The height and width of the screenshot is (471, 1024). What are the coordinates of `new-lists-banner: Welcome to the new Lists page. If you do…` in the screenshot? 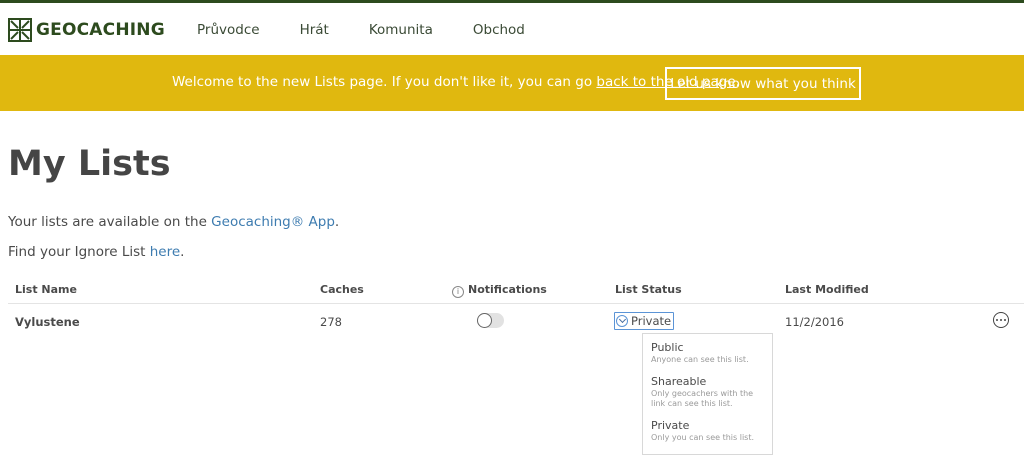 It's located at (512, 83).